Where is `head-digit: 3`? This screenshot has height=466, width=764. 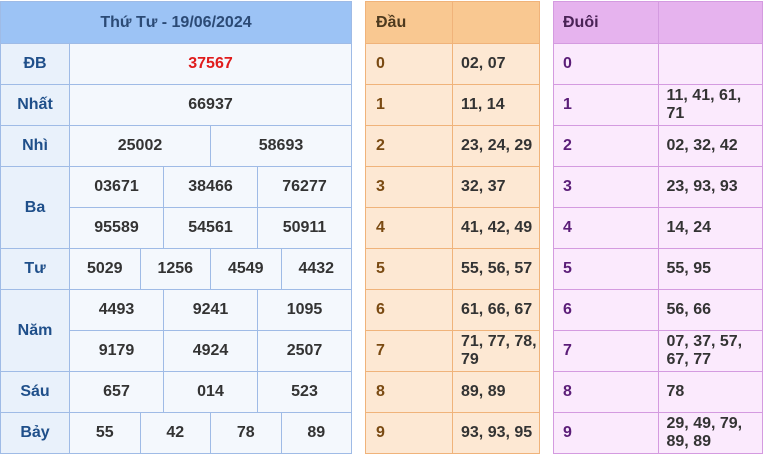
head-digit: 3 is located at coordinates (409, 187).